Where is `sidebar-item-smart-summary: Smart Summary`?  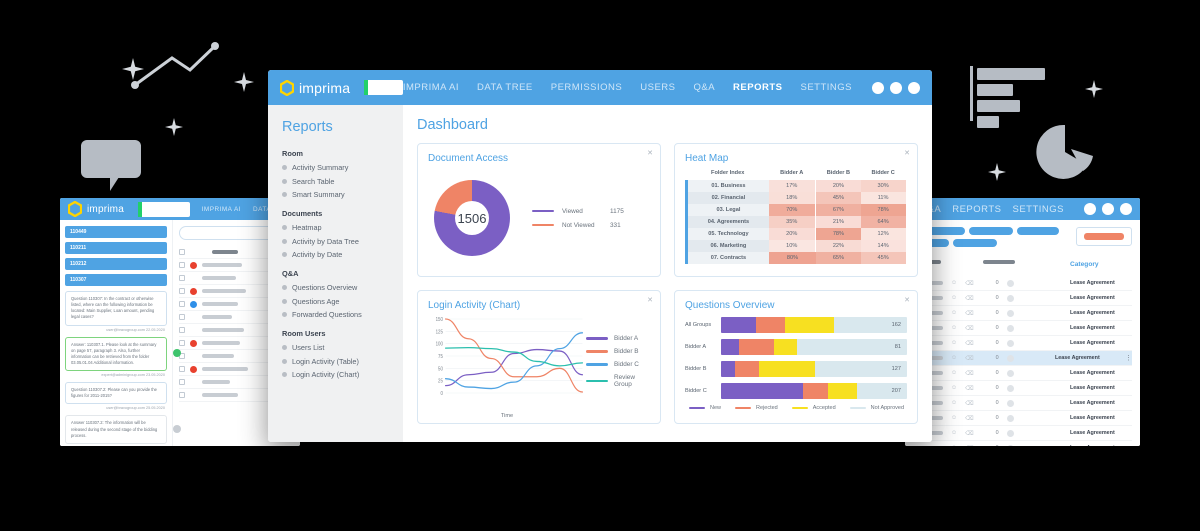 sidebar-item-smart-summary: Smart Summary is located at coordinates (342, 194).